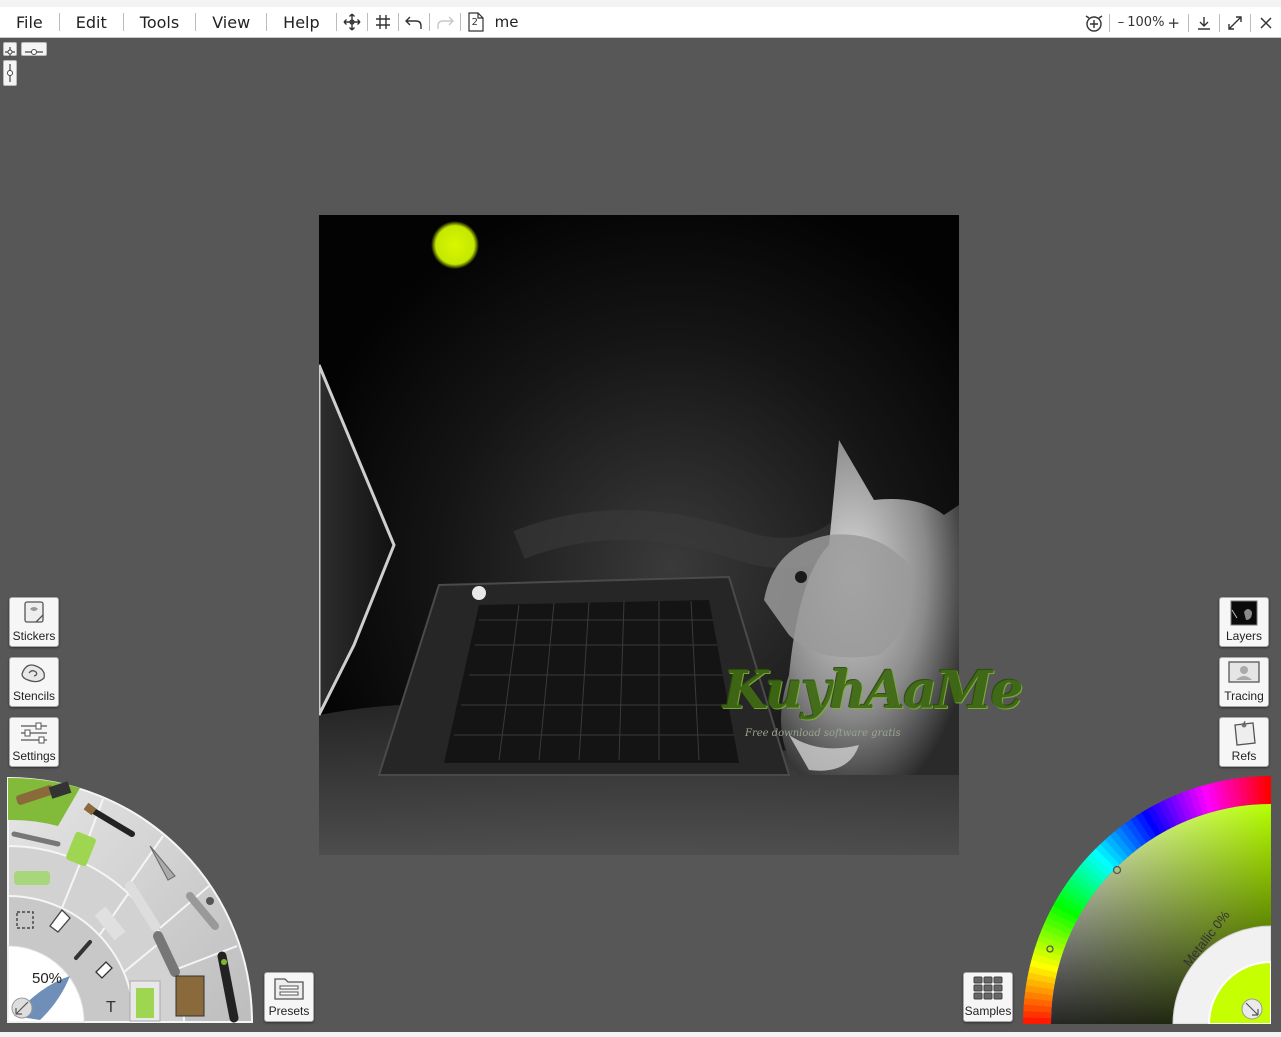 The image size is (1281, 1037). I want to click on document-page-button: 2, so click(476, 22).